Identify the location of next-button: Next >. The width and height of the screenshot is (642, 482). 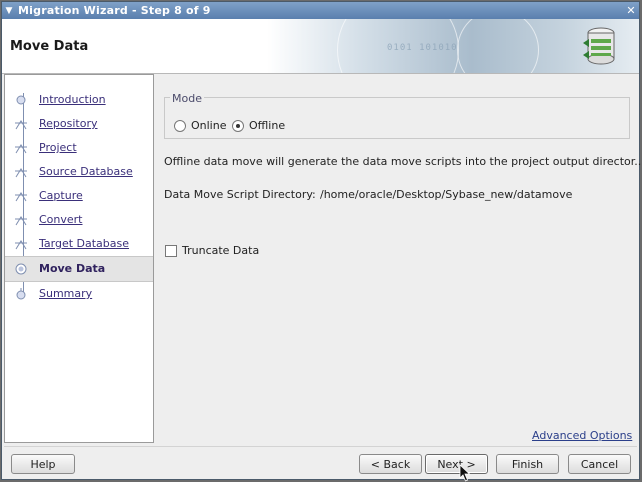
(456, 464).